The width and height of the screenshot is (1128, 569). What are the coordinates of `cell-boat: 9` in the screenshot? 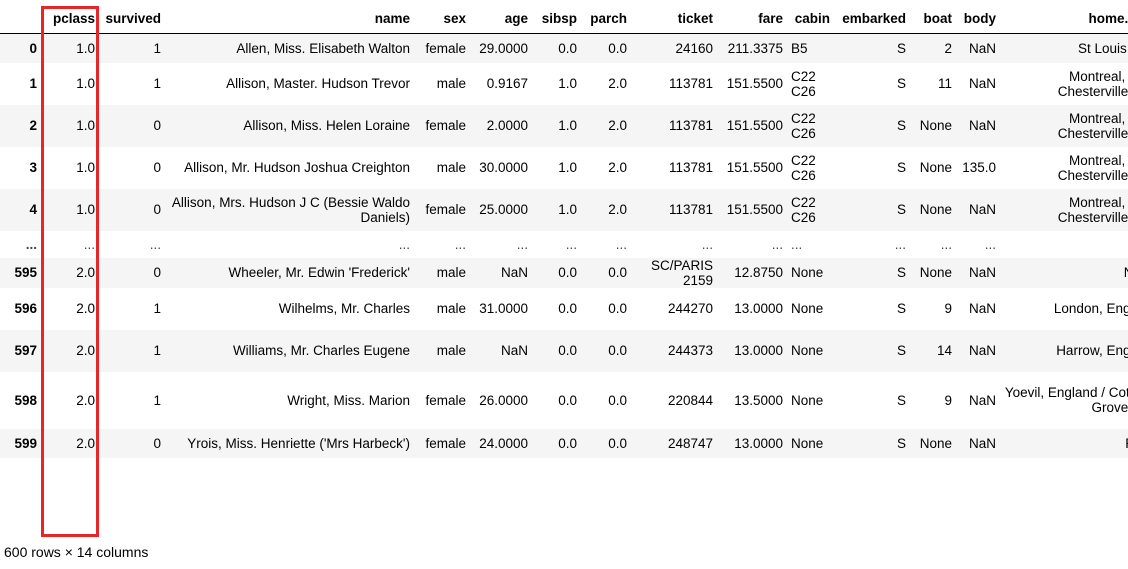 It's located at (948, 400).